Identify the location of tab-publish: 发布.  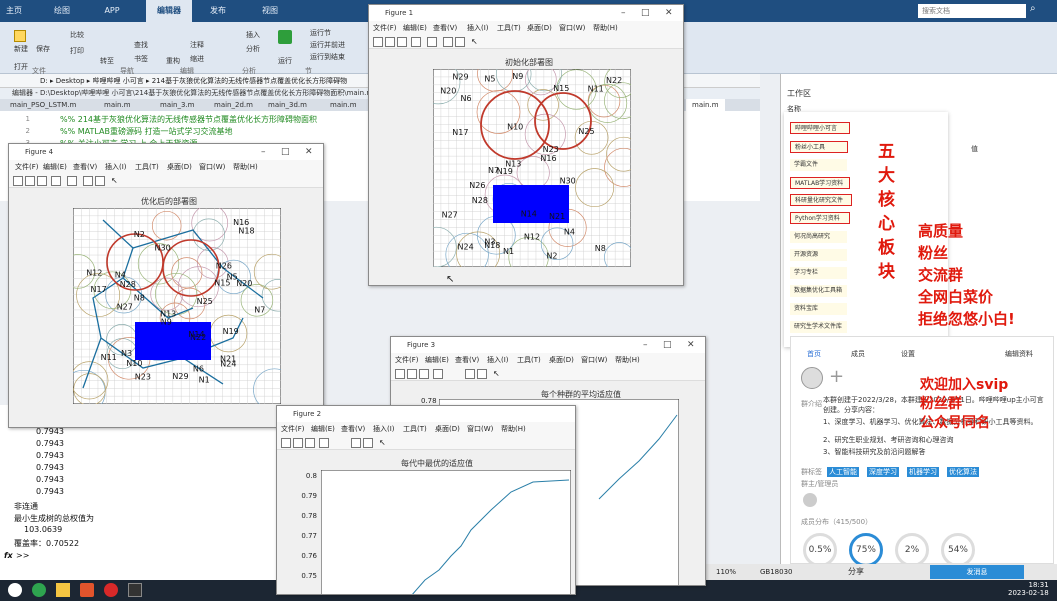
(218, 11).